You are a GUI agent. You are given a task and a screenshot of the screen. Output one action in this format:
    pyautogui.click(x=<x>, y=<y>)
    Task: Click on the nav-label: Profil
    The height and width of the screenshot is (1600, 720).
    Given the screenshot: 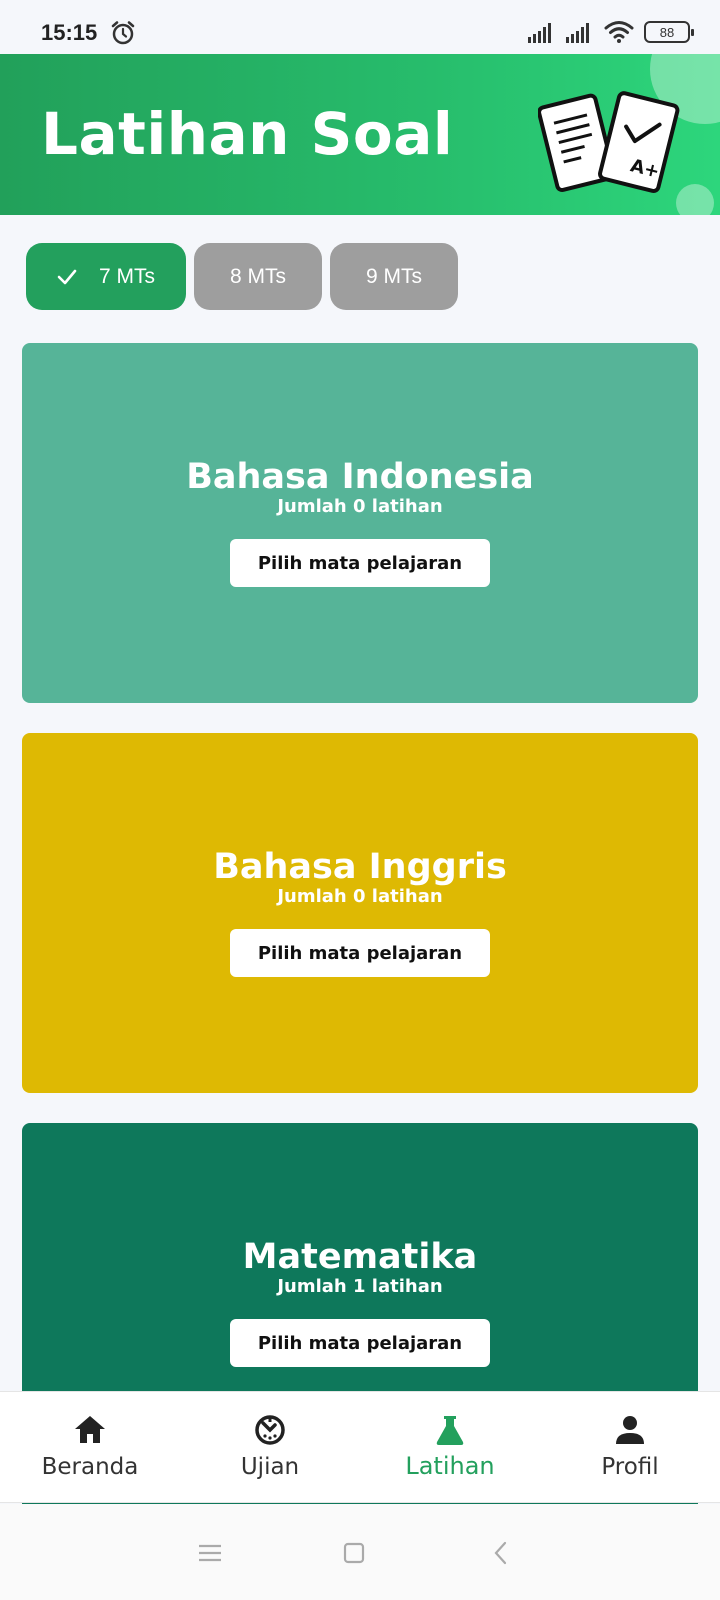 What is the action you would take?
    pyautogui.click(x=630, y=1467)
    